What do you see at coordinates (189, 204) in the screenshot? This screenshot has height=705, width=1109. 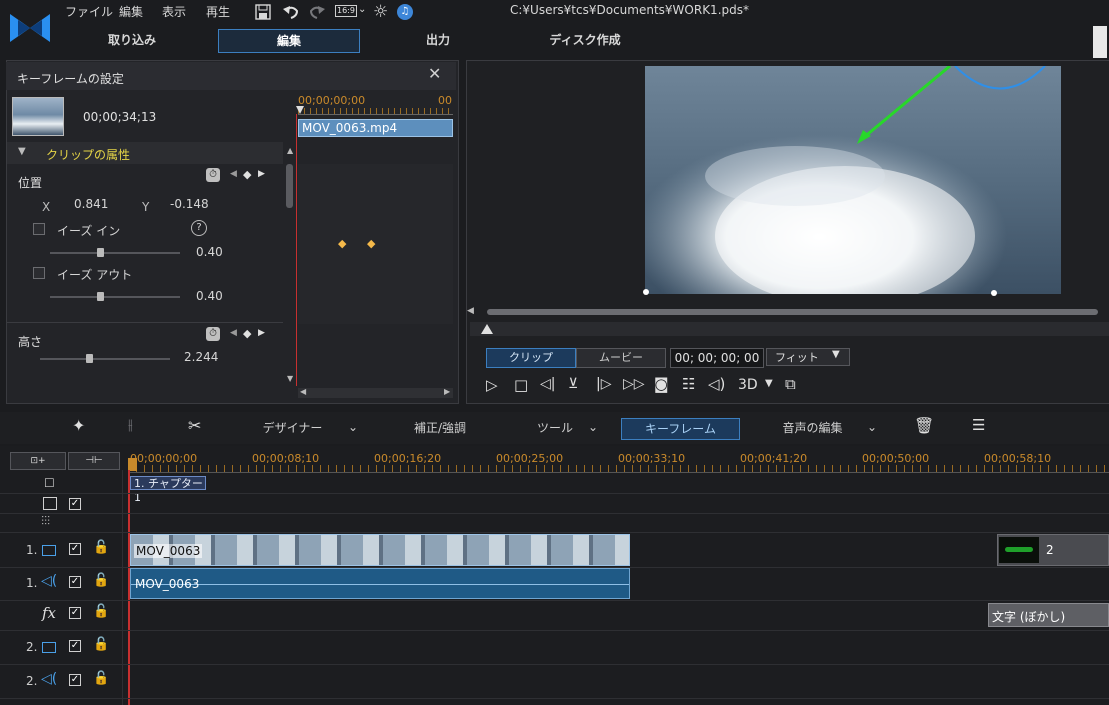 I see `y-value: -0.148` at bounding box center [189, 204].